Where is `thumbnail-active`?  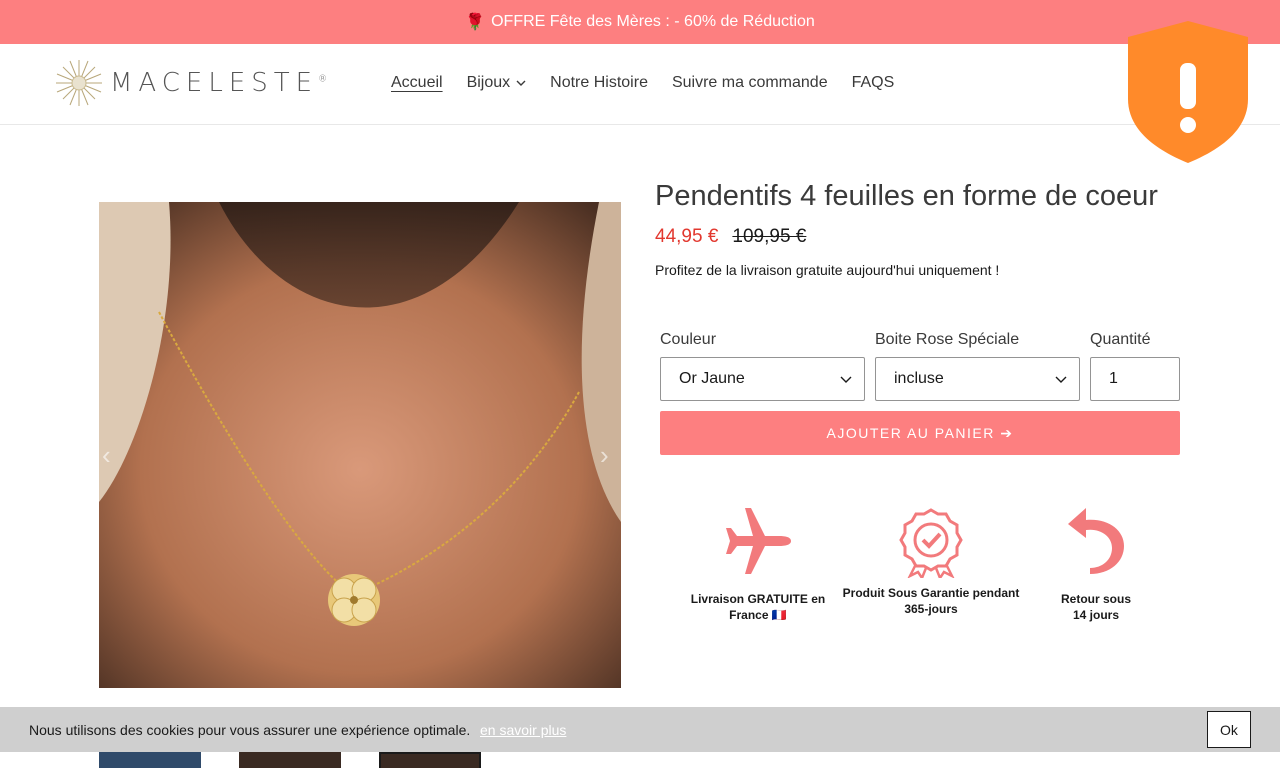 thumbnail-active is located at coordinates (430, 760).